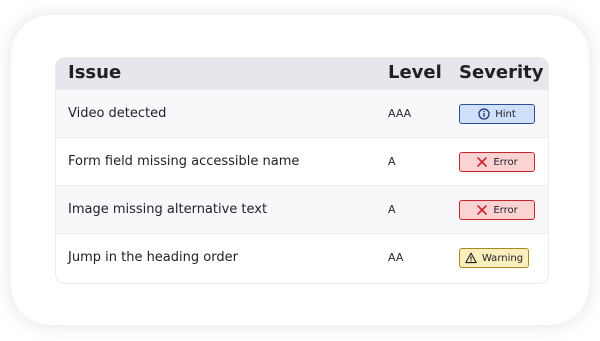  I want to click on info-icon, so click(484, 114).